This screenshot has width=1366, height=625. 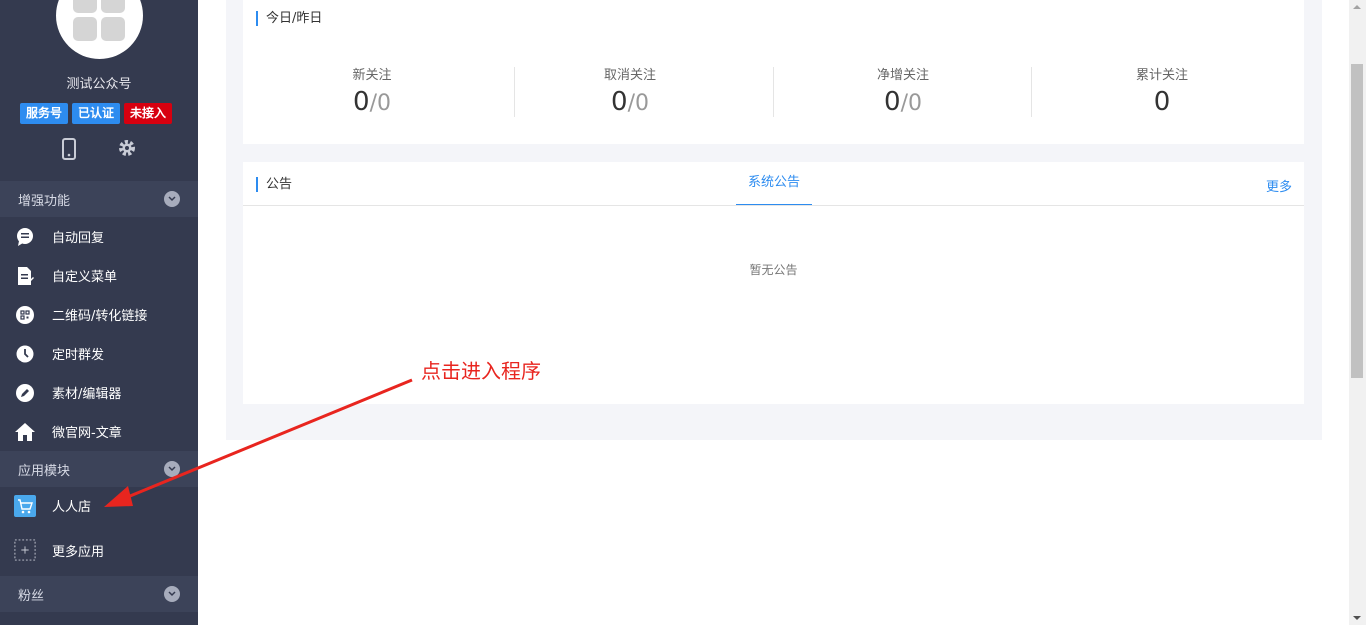 I want to click on scroll-thumb, so click(x=1357, y=221).